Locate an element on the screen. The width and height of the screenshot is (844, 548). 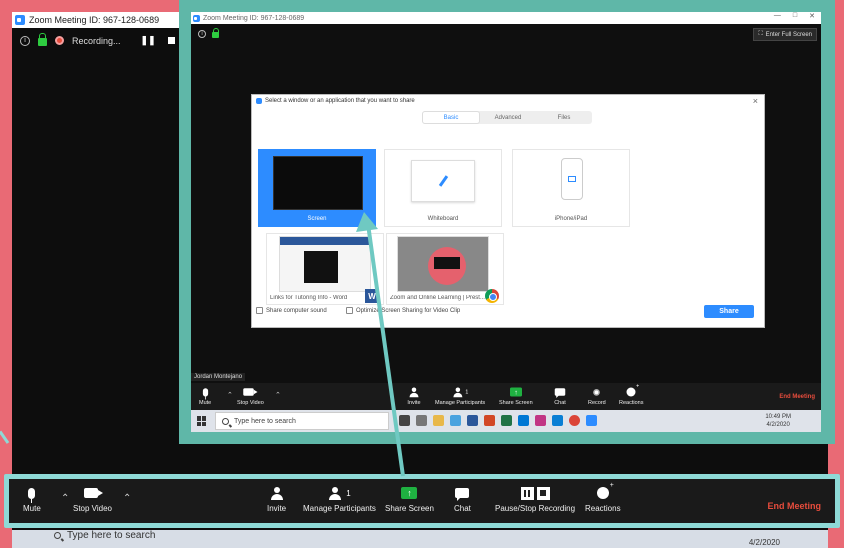
share-screen-button: ↑ Share Screen is located at coordinates (409, 499).